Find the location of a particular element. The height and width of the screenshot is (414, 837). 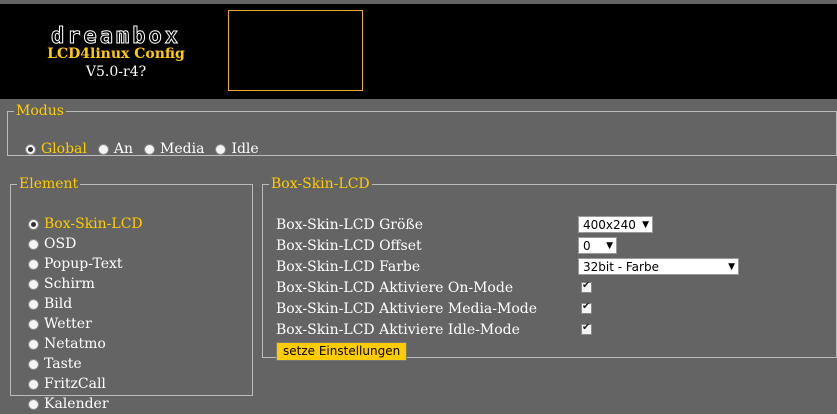

modus-option-idle: Idle is located at coordinates (237, 149).